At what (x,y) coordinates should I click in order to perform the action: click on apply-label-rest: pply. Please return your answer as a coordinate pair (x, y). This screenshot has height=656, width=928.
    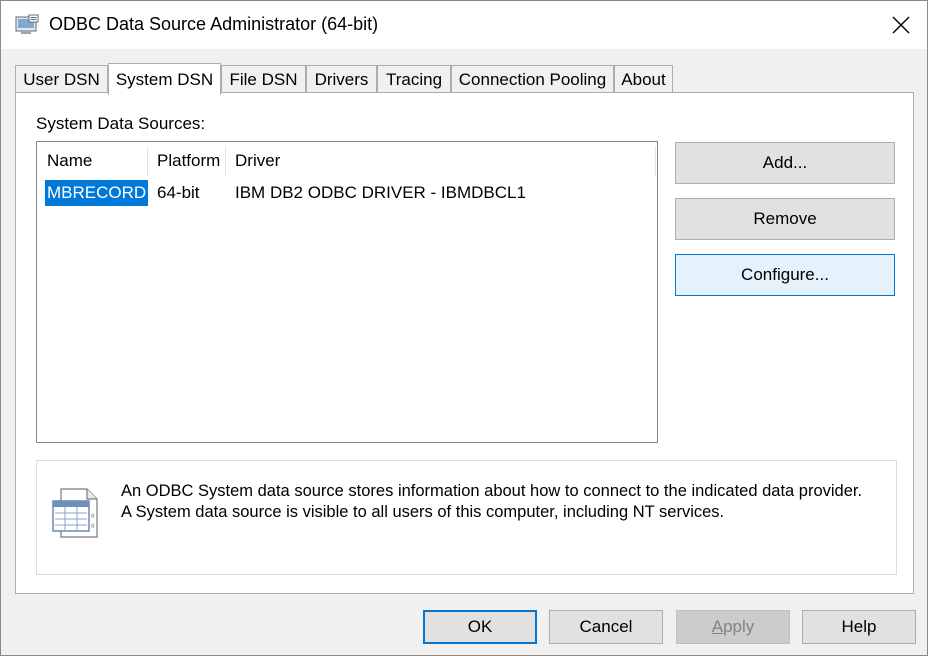
    Looking at the image, I should click on (739, 626).